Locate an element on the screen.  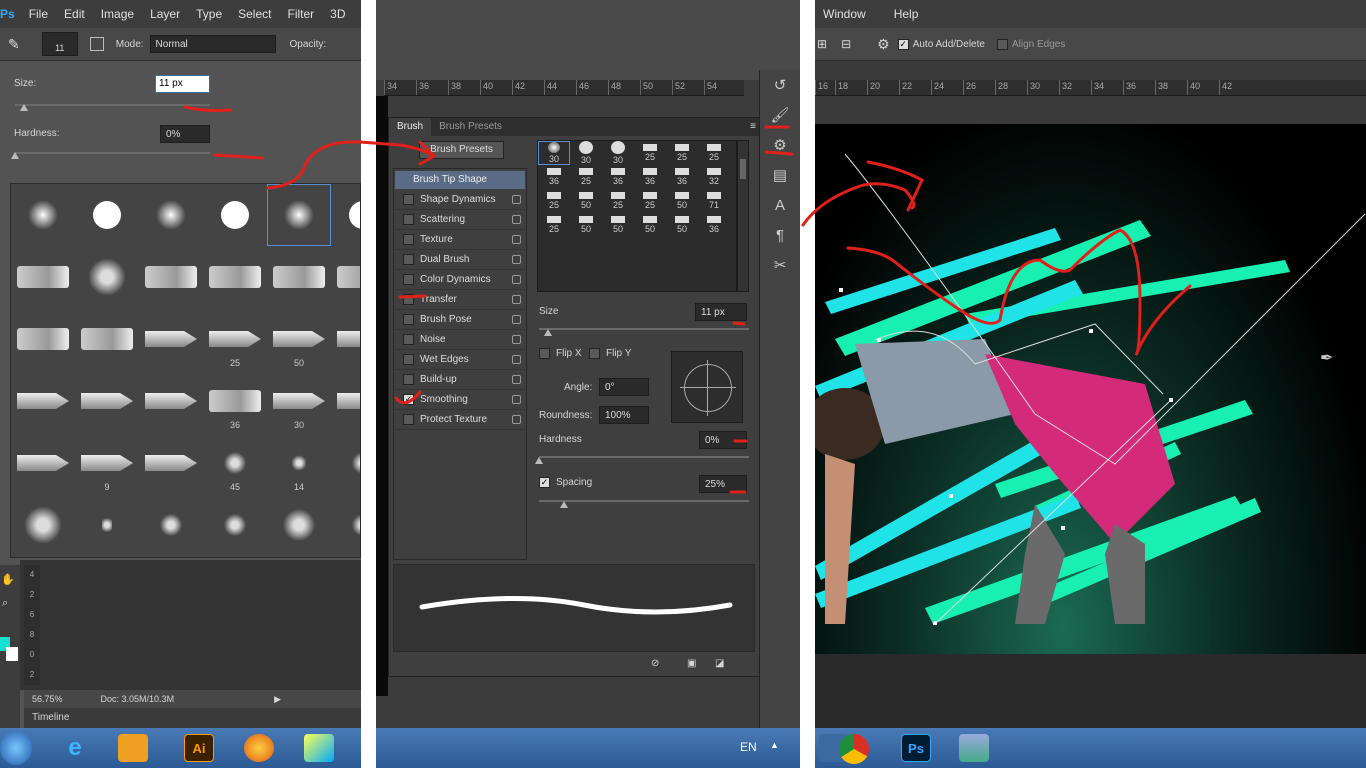
menu-edit: Edit is located at coordinates (74, 14).